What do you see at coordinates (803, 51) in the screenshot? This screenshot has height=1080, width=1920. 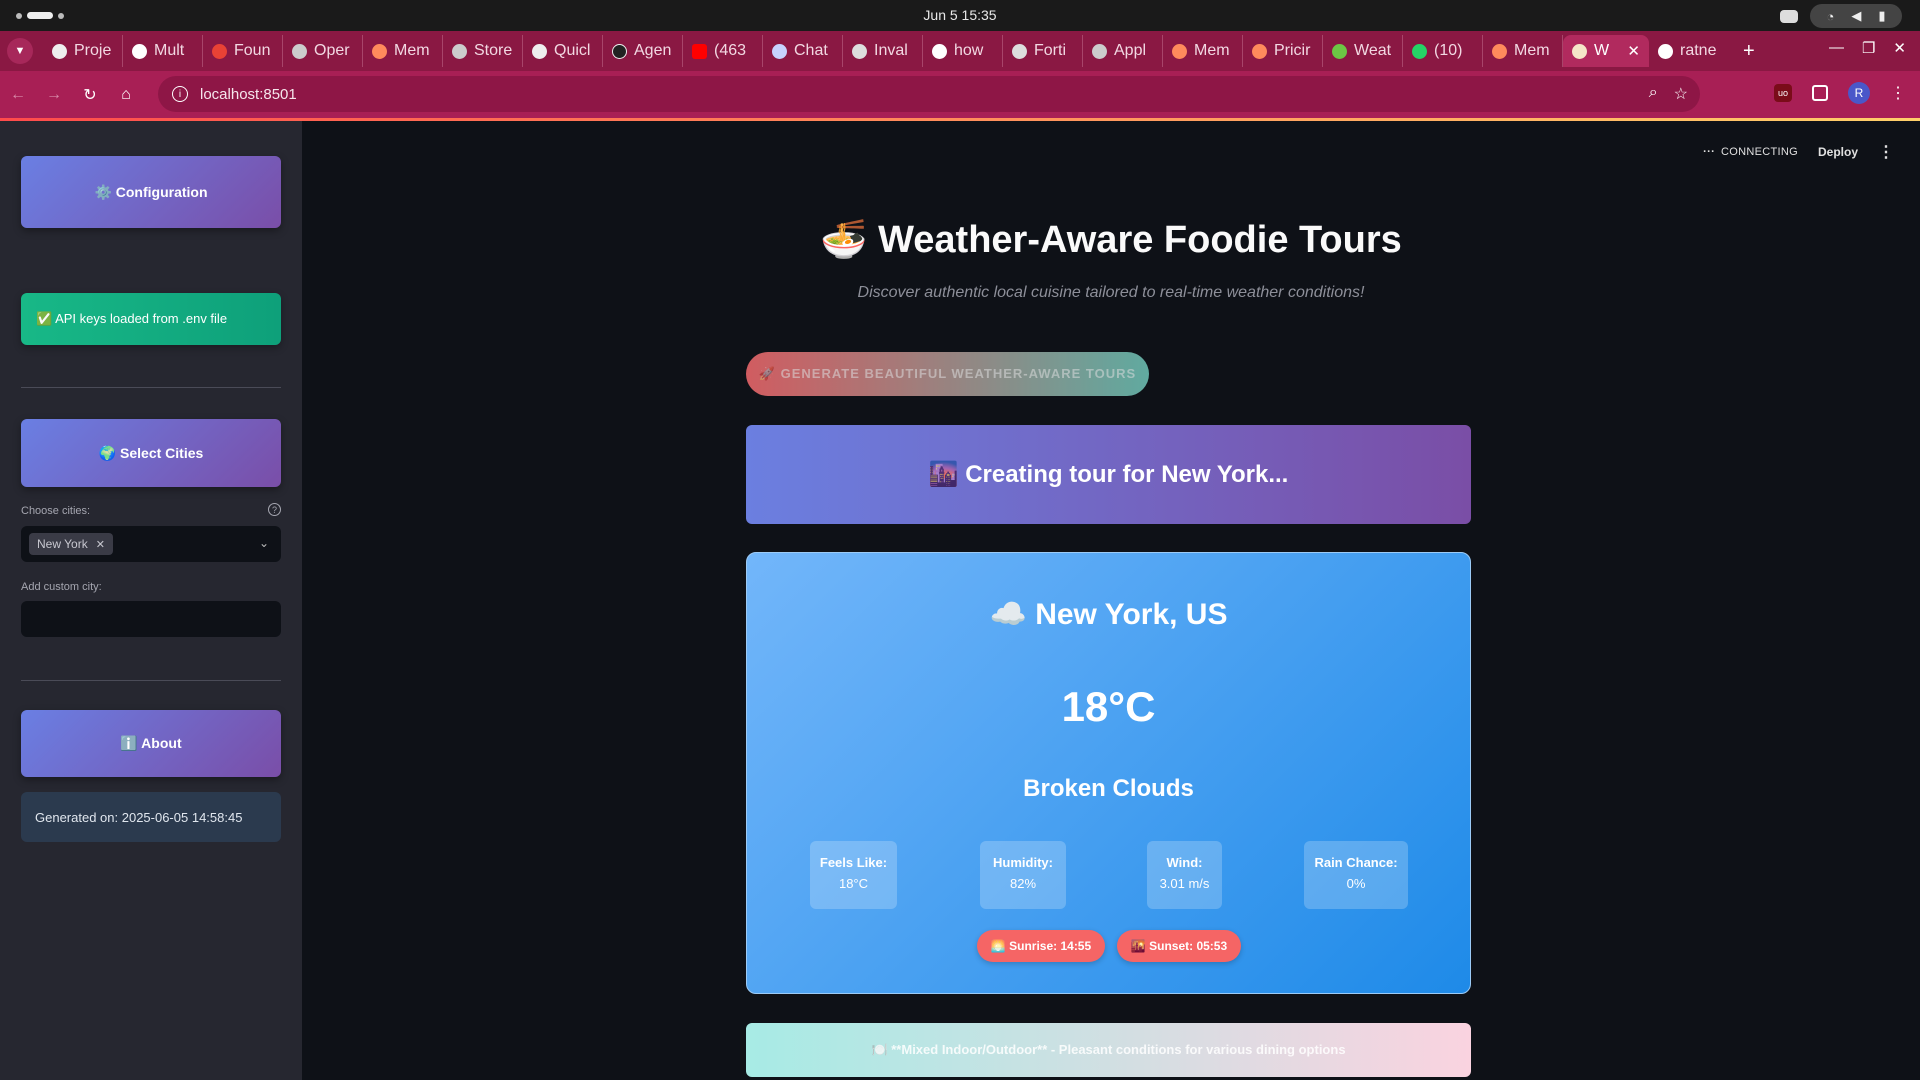 I see `browser-tab: Chat` at bounding box center [803, 51].